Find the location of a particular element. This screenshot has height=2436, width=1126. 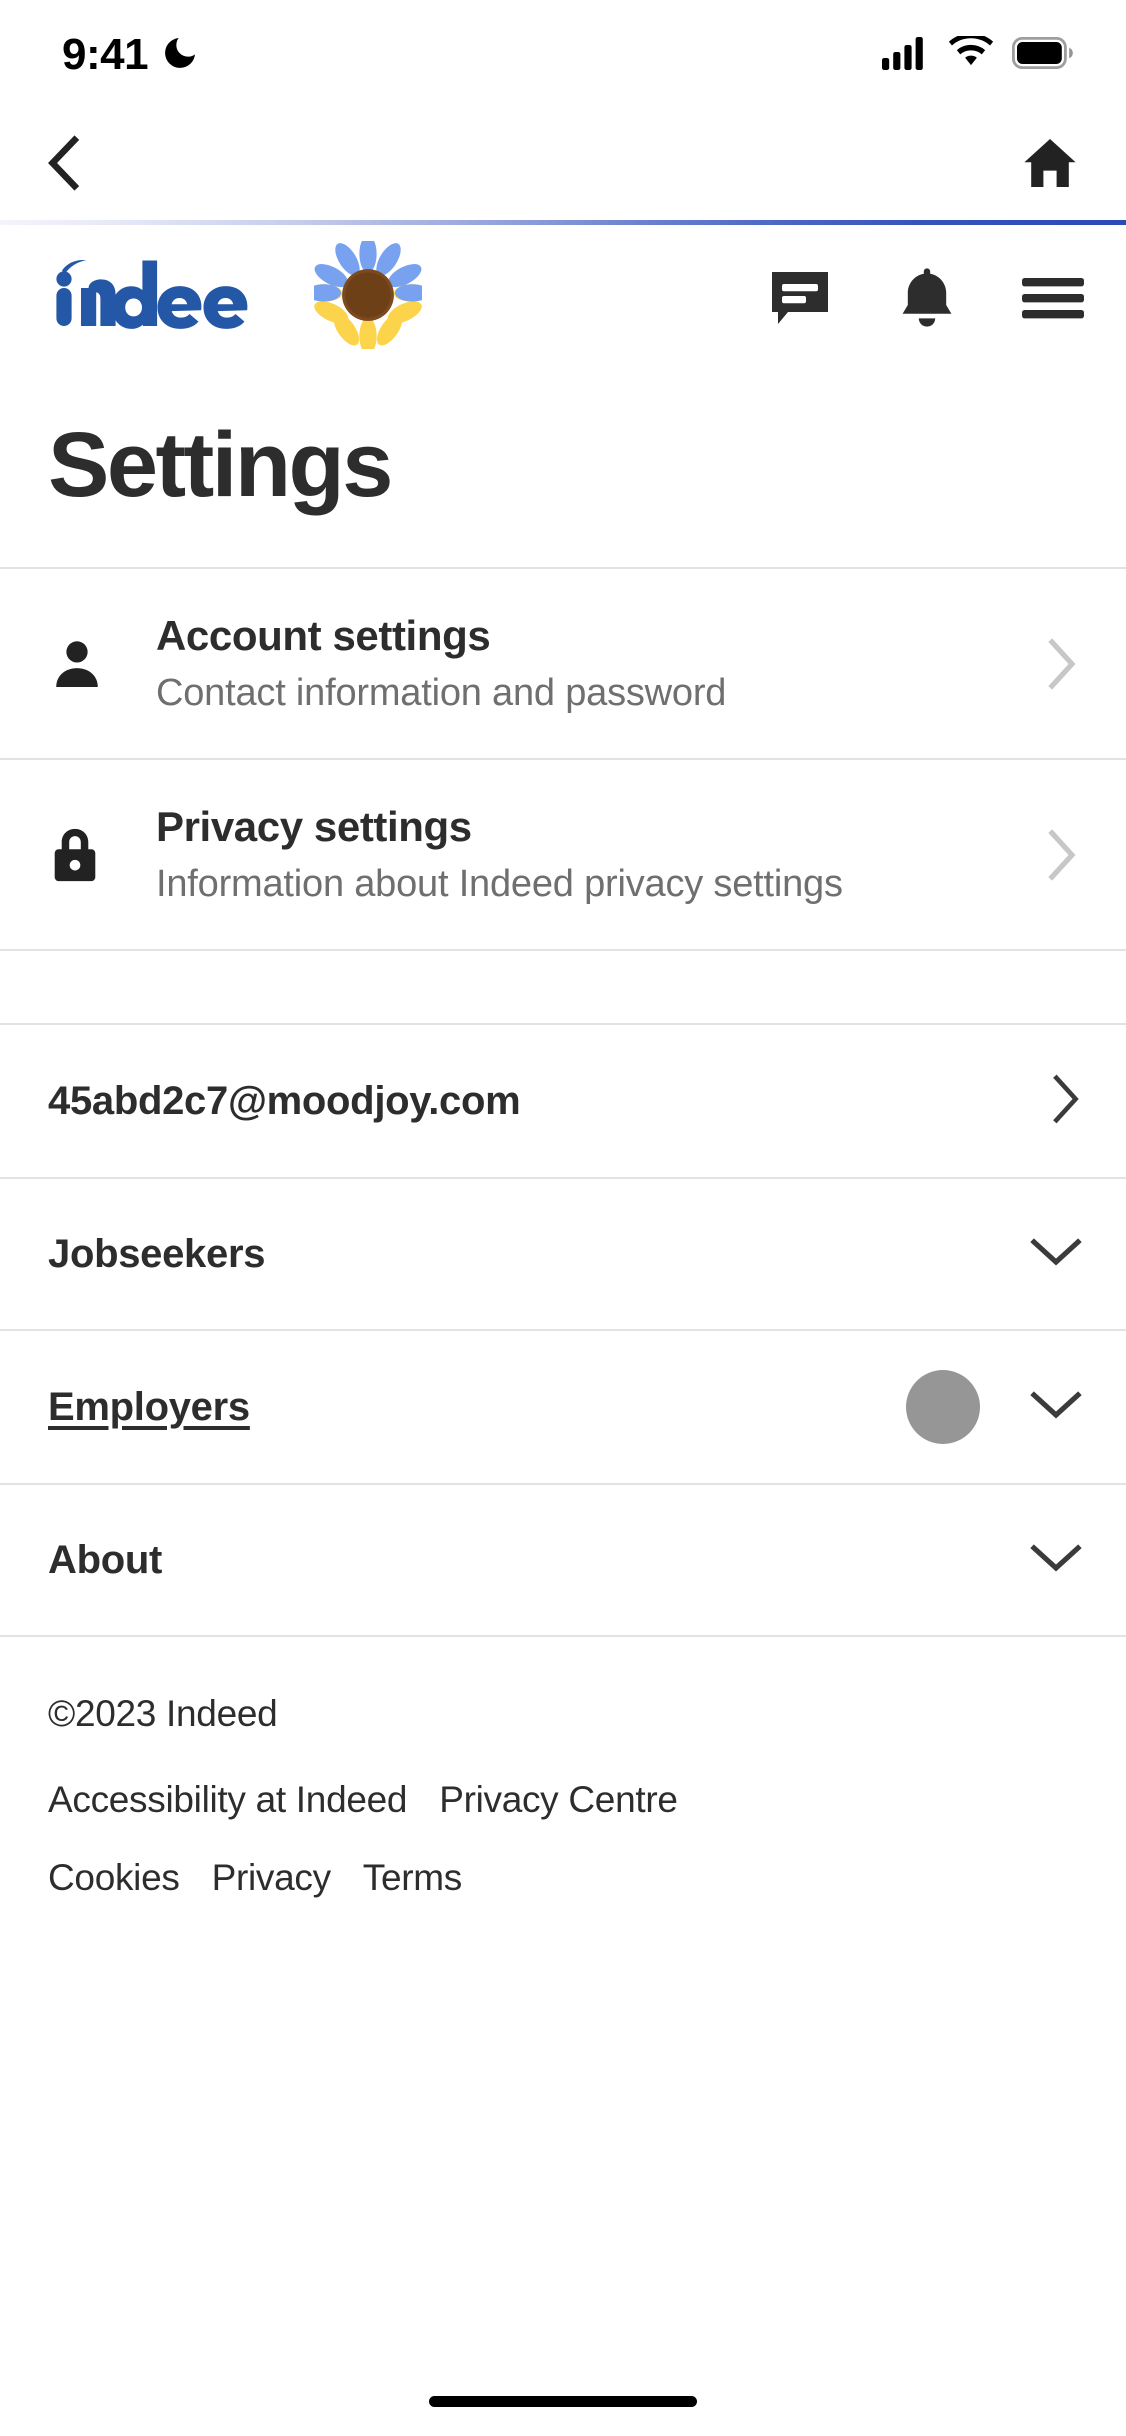

indeed-app-header is located at coordinates (563, 297).